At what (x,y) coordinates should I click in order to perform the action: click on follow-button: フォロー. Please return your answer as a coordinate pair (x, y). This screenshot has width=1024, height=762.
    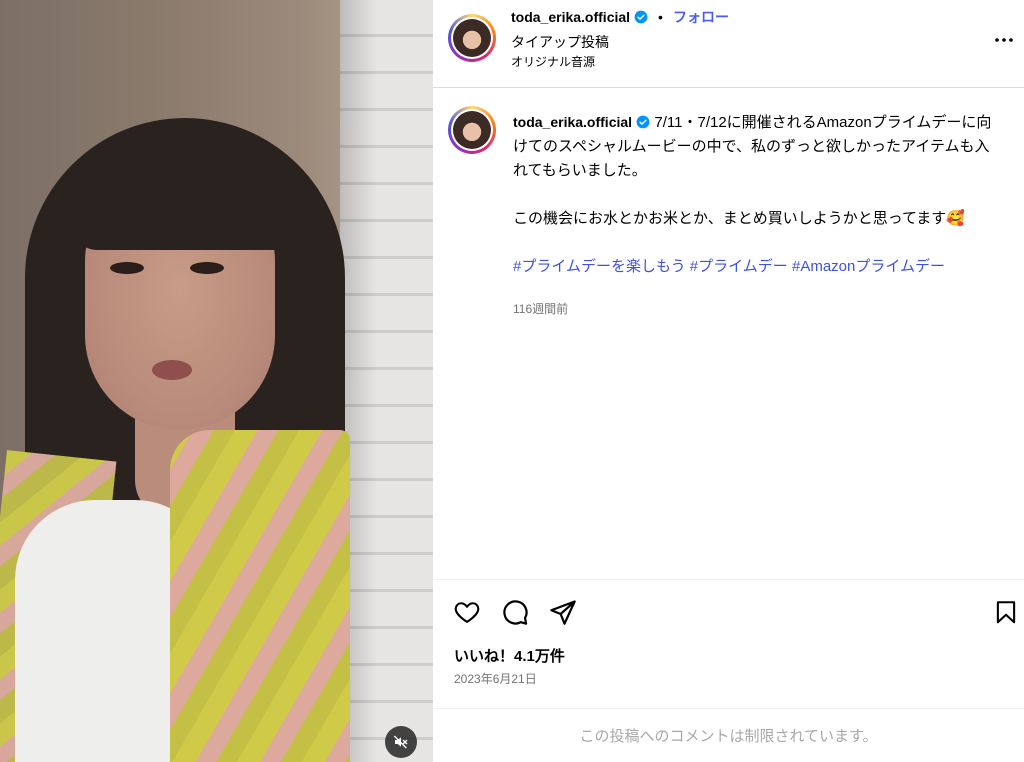
    Looking at the image, I should click on (701, 17).